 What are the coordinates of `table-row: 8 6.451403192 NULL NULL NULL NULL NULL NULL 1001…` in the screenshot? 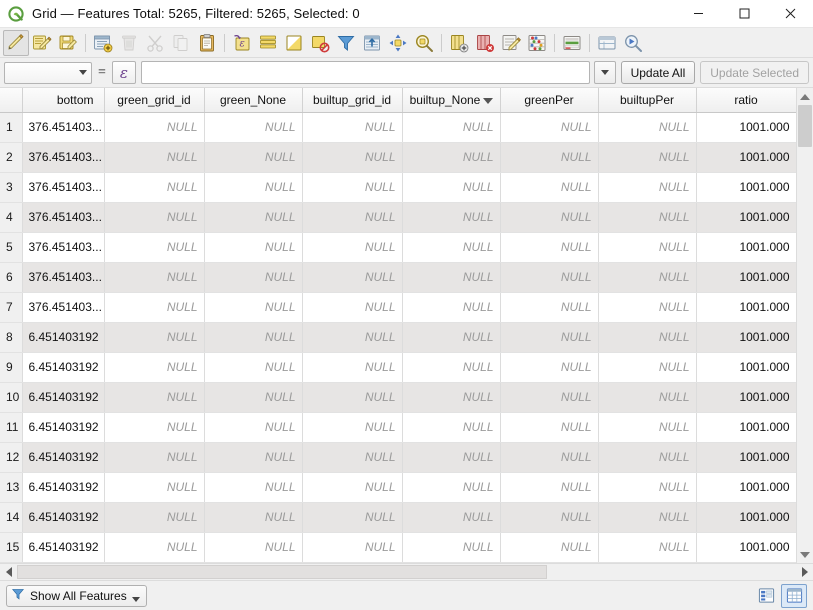 It's located at (398, 337).